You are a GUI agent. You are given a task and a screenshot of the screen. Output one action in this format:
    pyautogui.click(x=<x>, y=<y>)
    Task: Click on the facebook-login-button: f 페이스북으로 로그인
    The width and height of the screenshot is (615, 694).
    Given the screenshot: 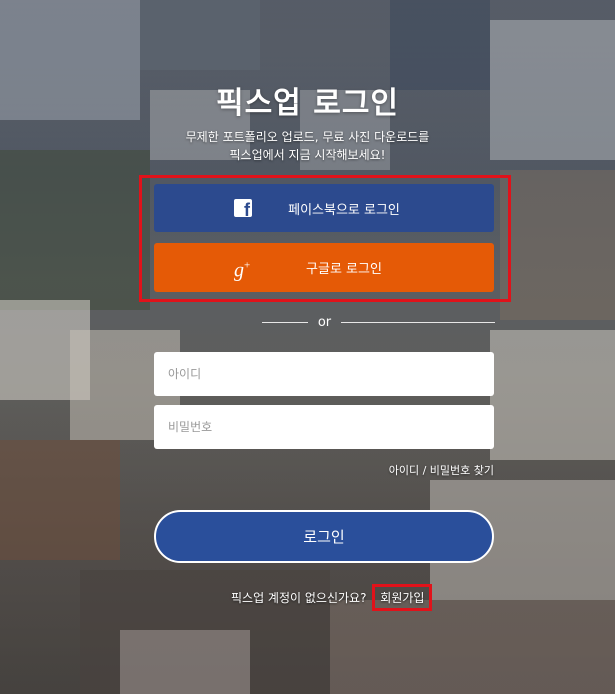 What is the action you would take?
    pyautogui.click(x=324, y=208)
    